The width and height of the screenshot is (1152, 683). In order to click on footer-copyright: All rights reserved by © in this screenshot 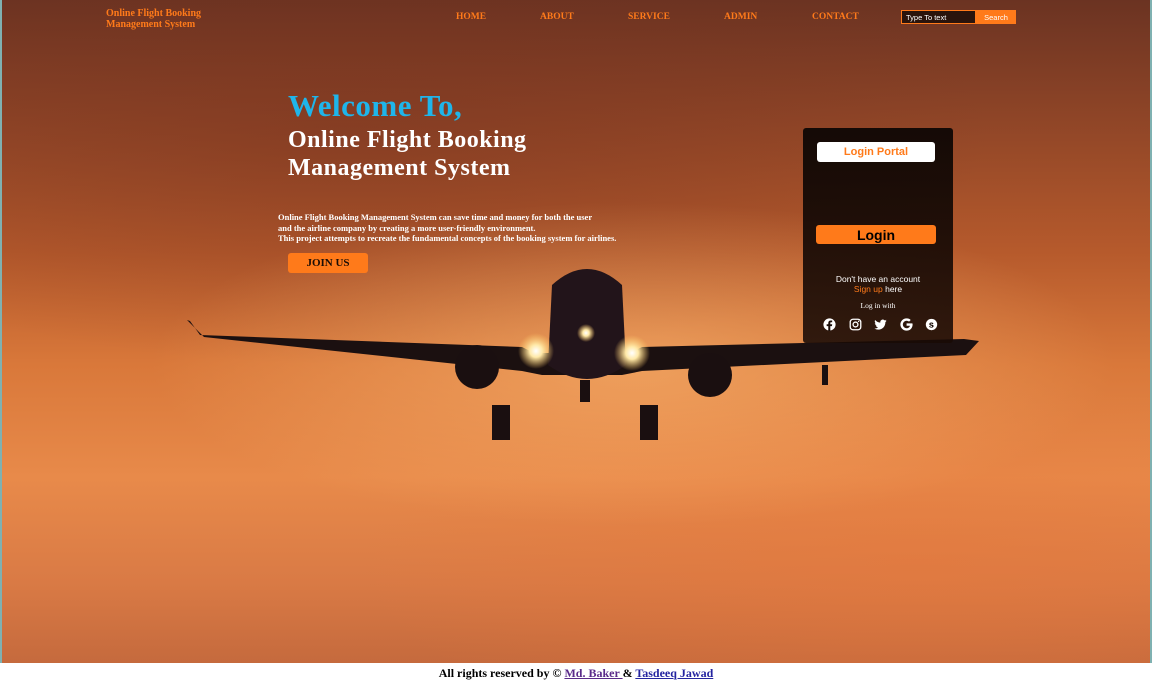, I will do `click(501, 673)`.